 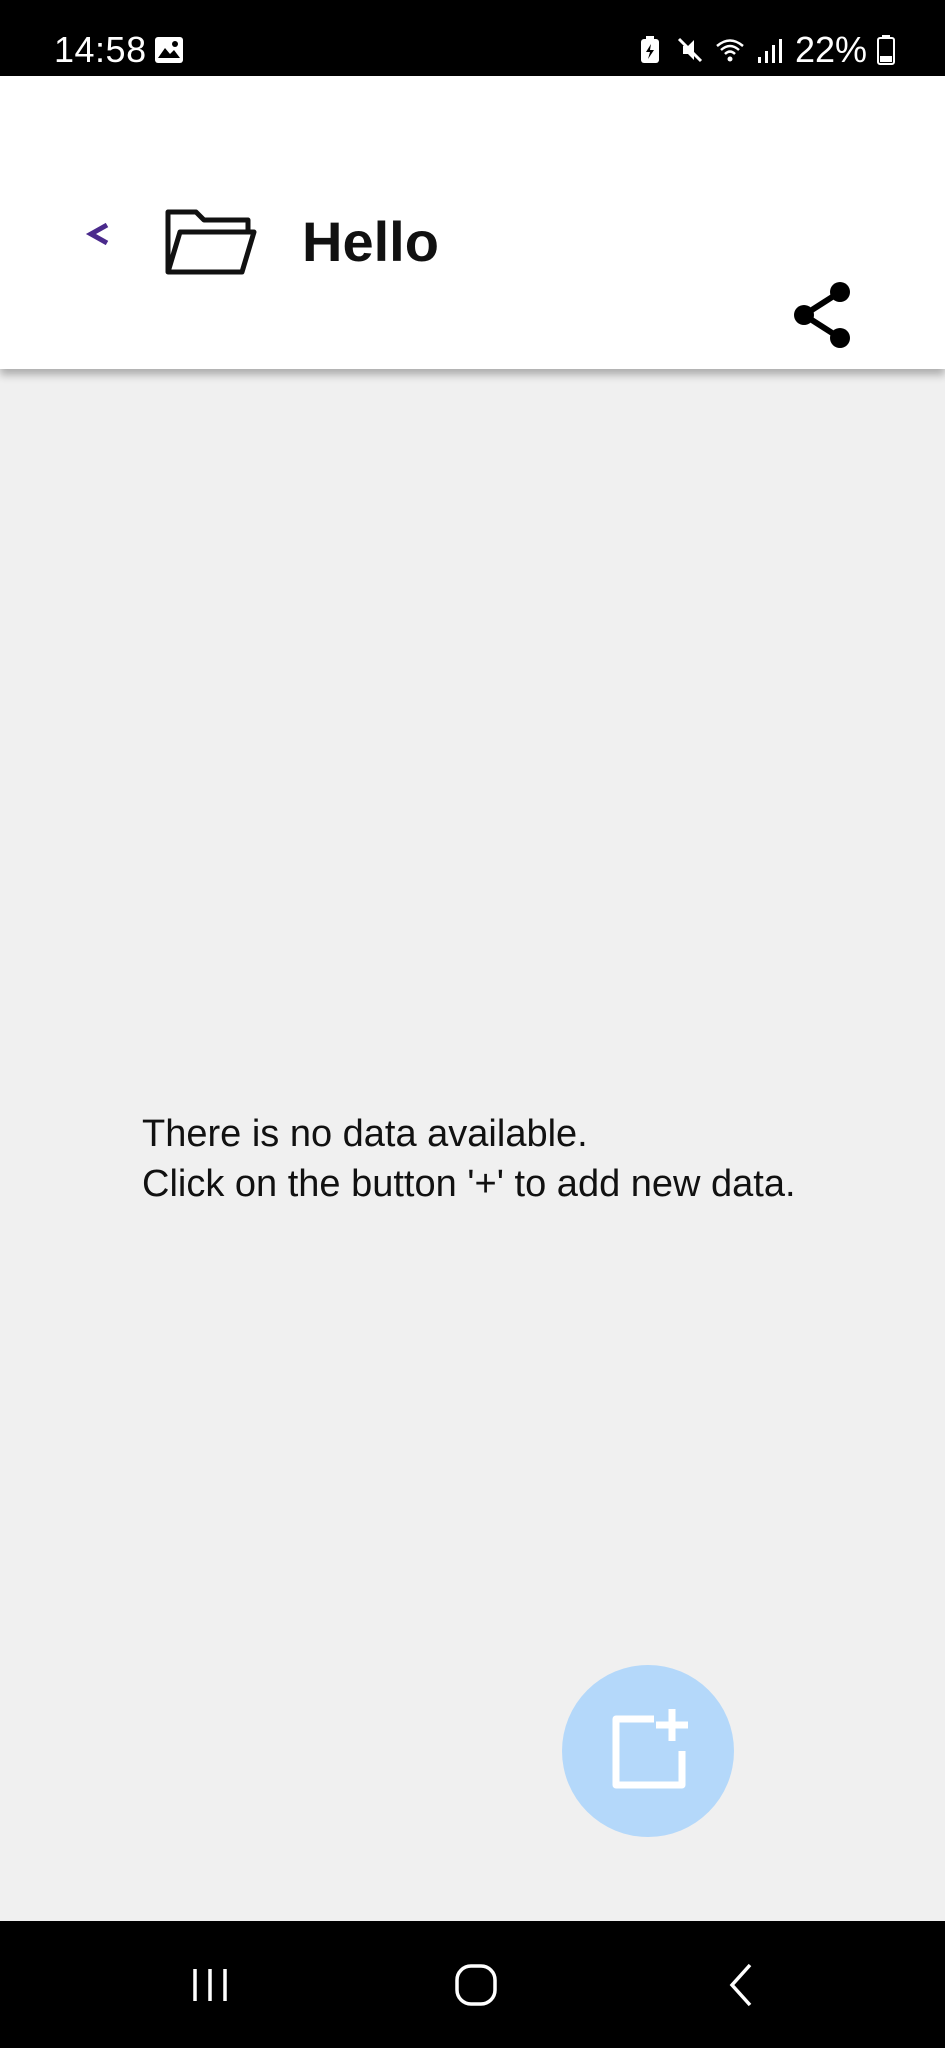 What do you see at coordinates (689, 50) in the screenshot?
I see `mute-icon` at bounding box center [689, 50].